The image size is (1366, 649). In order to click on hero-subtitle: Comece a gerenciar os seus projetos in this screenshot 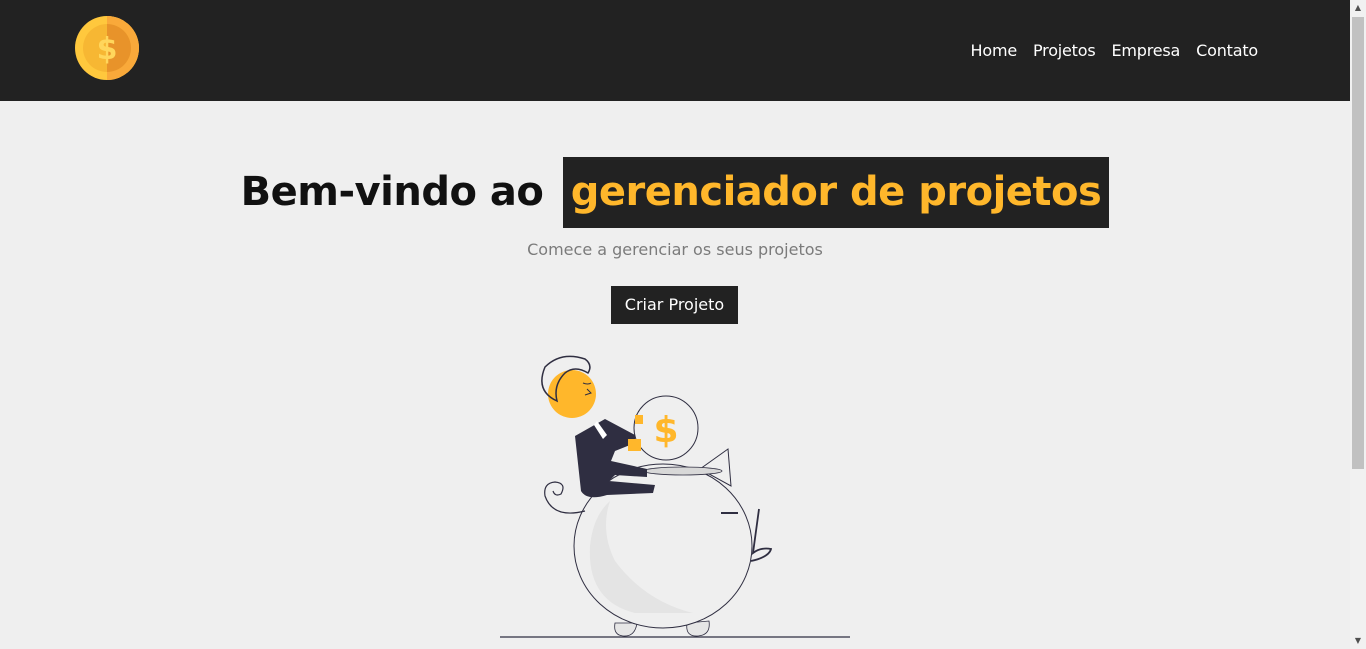, I will do `click(675, 249)`.